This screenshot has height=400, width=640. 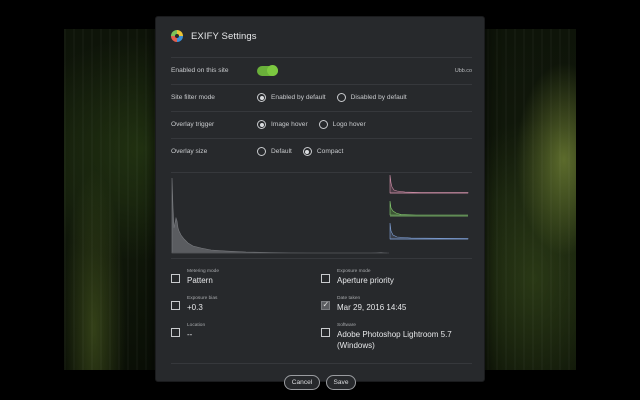 I want to click on overlay-trigger-option-image: Image hover, so click(x=282, y=124).